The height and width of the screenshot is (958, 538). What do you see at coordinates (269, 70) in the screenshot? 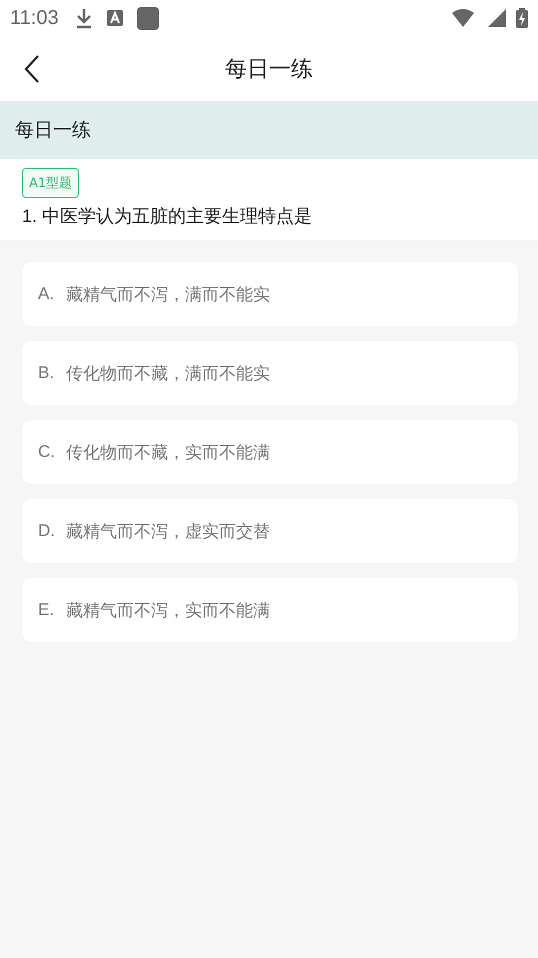
I see `page-title: 每日一练` at bounding box center [269, 70].